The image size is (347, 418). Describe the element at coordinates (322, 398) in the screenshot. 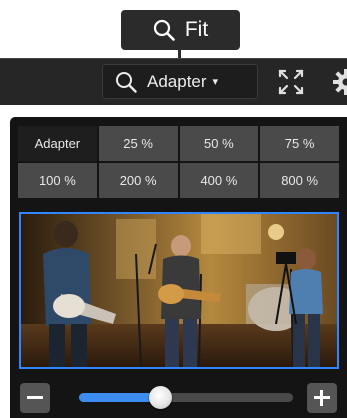

I see `zoom-in-button` at that location.